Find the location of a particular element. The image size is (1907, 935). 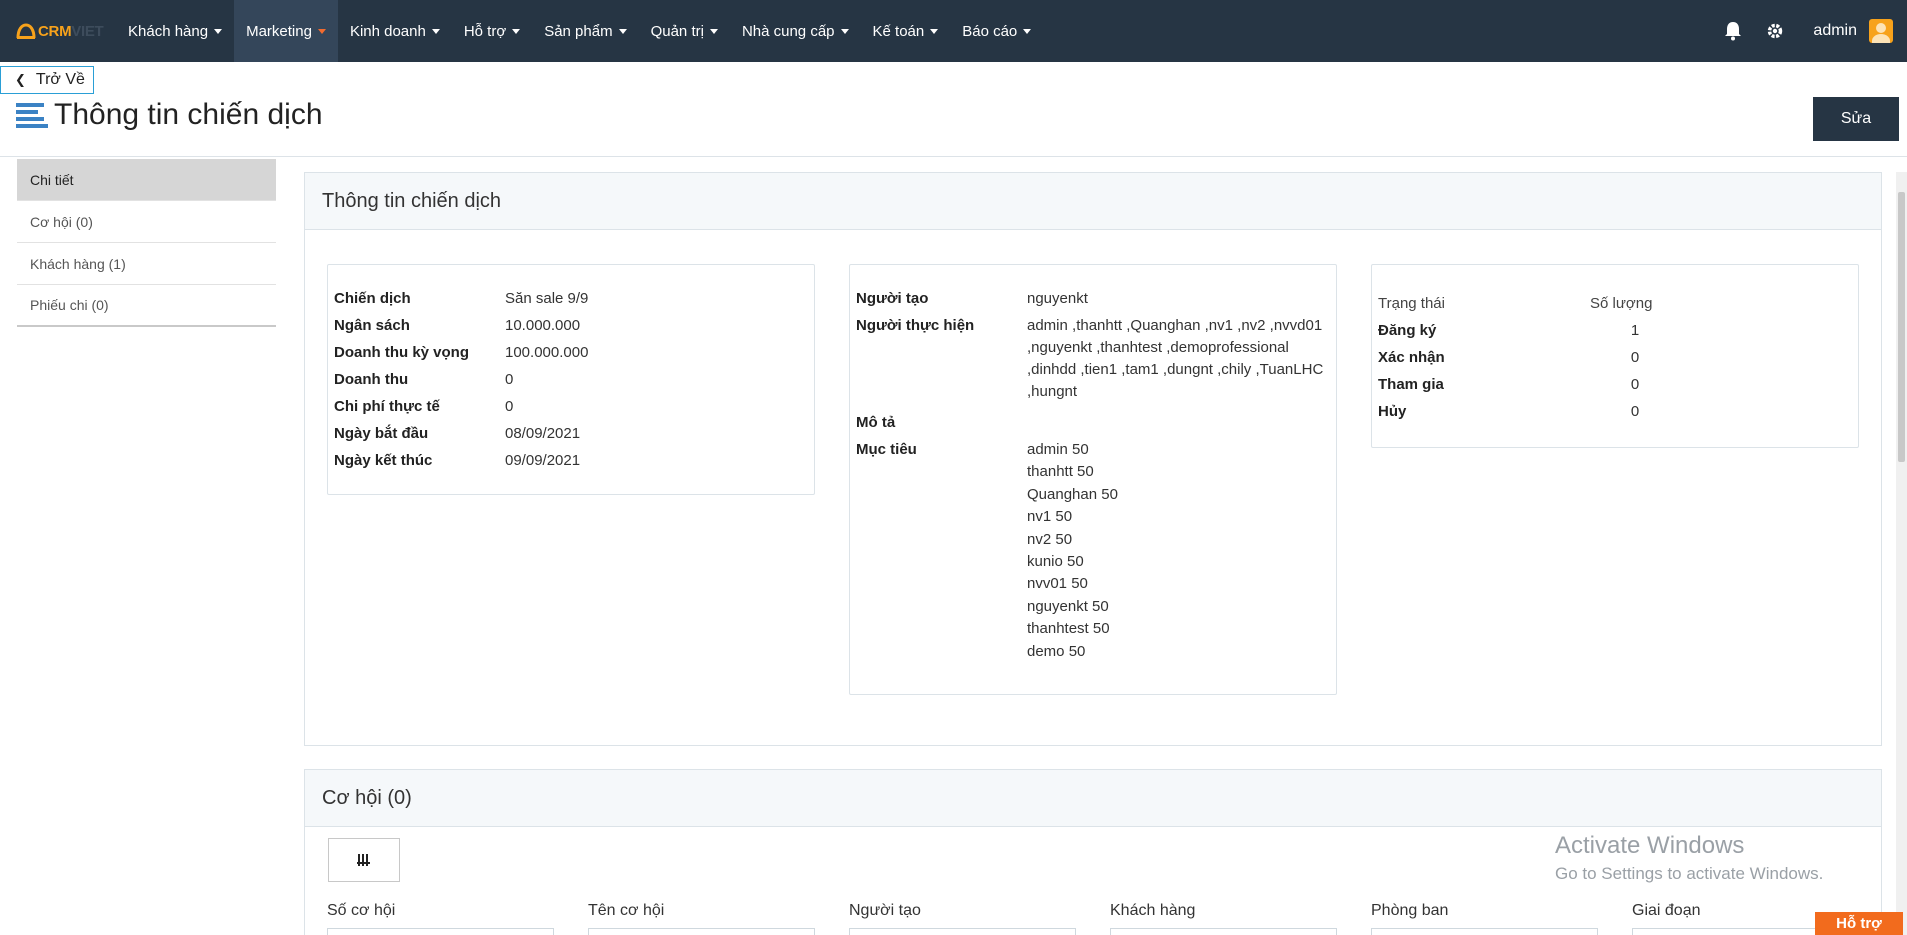

field-row: Chi phí thực tế 0 is located at coordinates (424, 406).